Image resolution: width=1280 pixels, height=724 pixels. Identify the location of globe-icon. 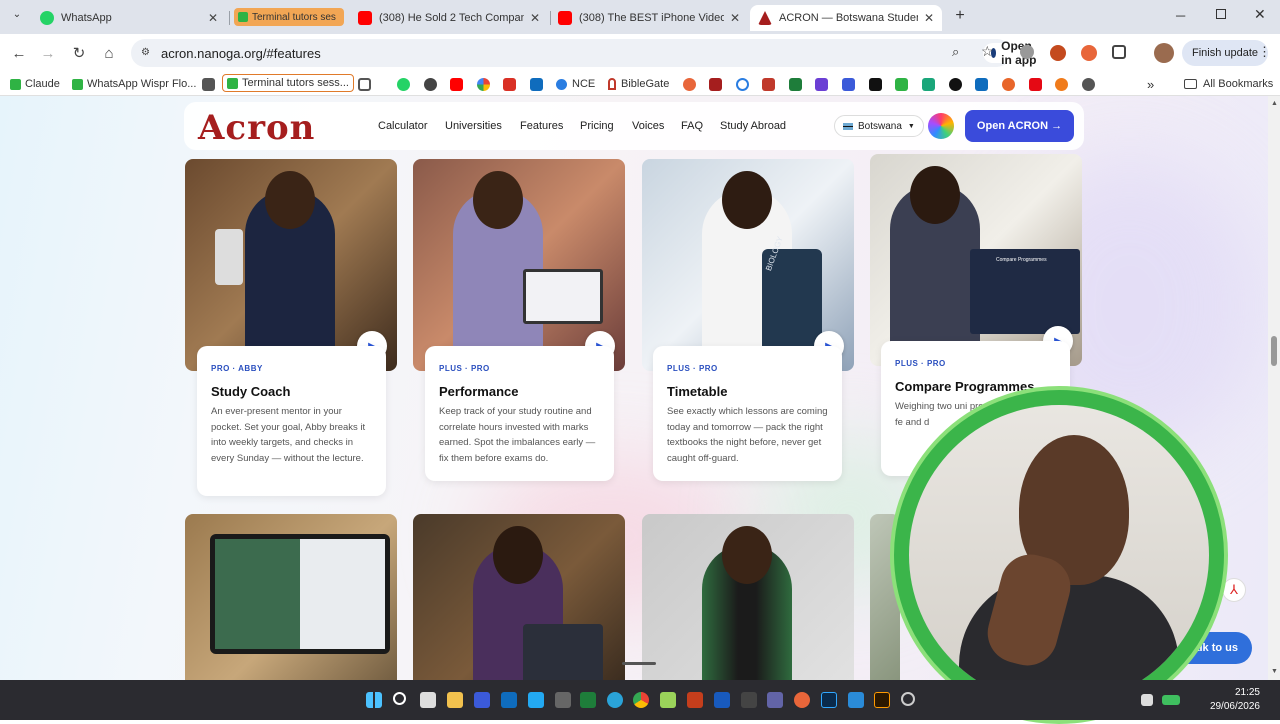
(1088, 84).